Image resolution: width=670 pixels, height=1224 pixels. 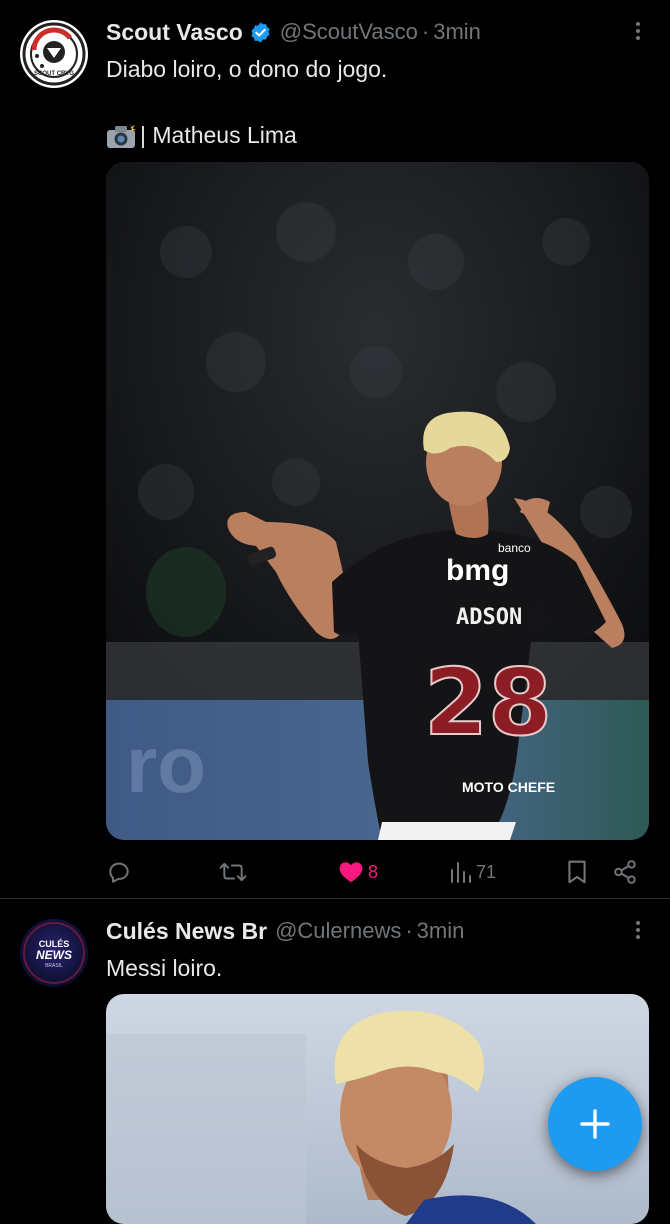 I want to click on handle: @Culernews, so click(x=338, y=931).